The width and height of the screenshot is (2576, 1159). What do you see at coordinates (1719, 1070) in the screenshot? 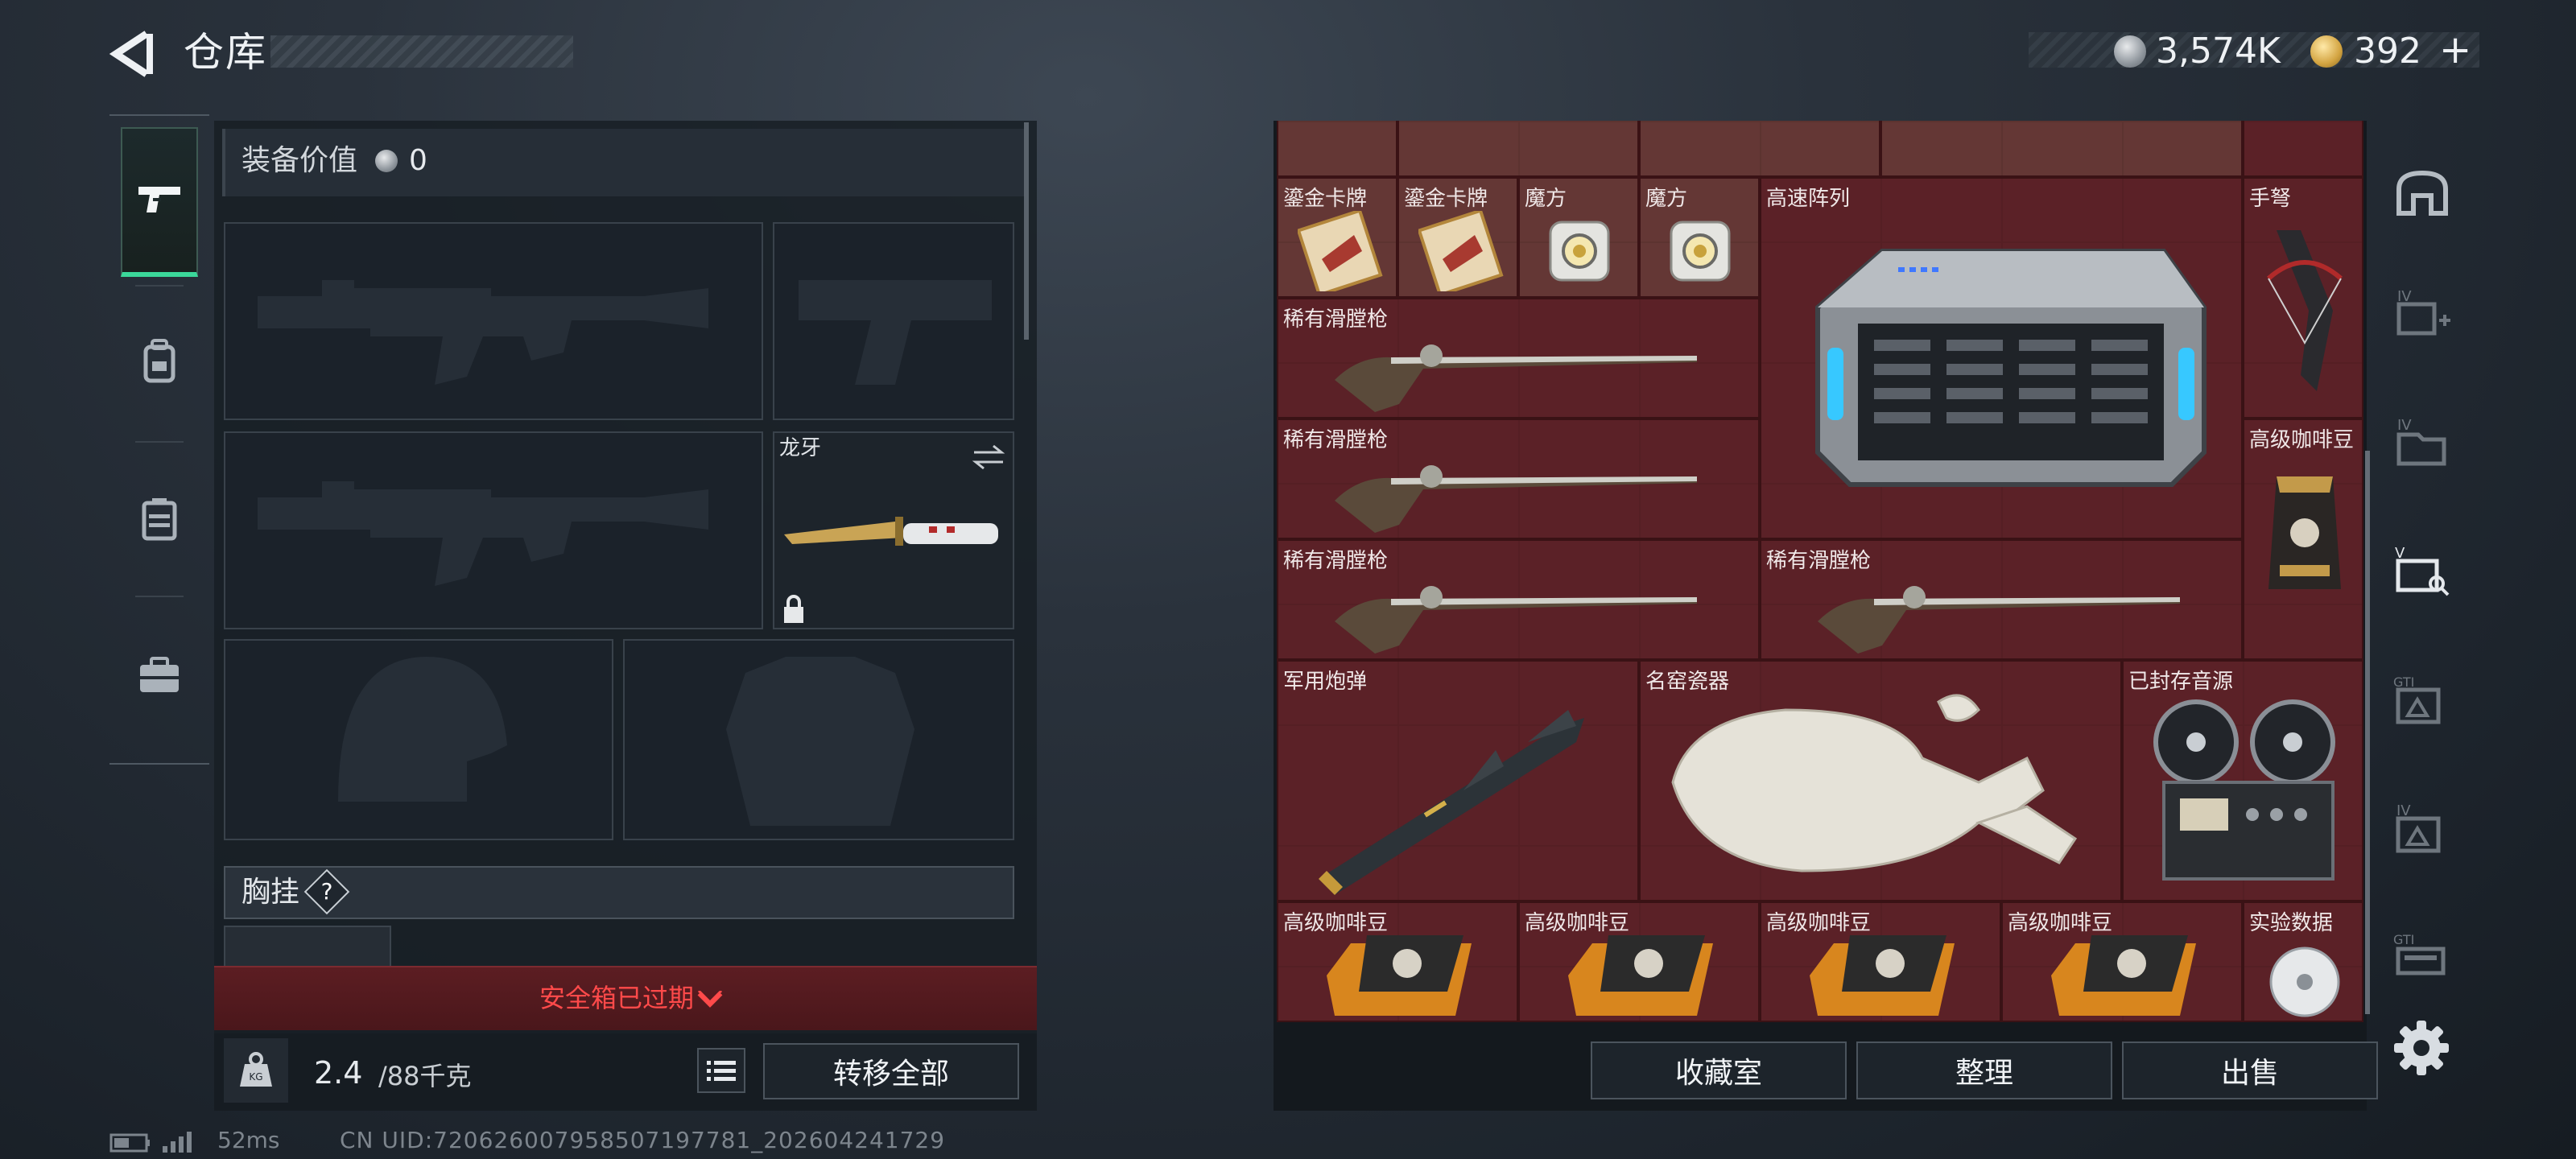
I see `collection-room-button: 收藏室` at bounding box center [1719, 1070].